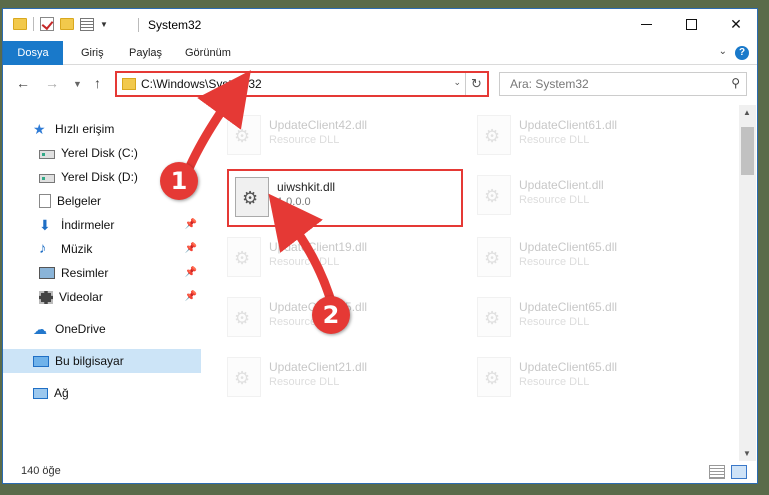  Describe the element at coordinates (747, 283) in the screenshot. I see `vertical-scrollbar: ▲ ▼` at that location.